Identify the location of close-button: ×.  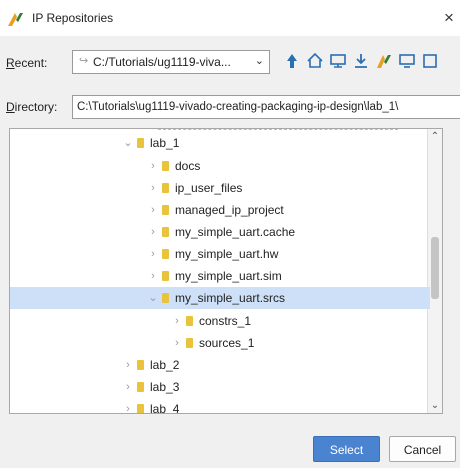
(449, 18).